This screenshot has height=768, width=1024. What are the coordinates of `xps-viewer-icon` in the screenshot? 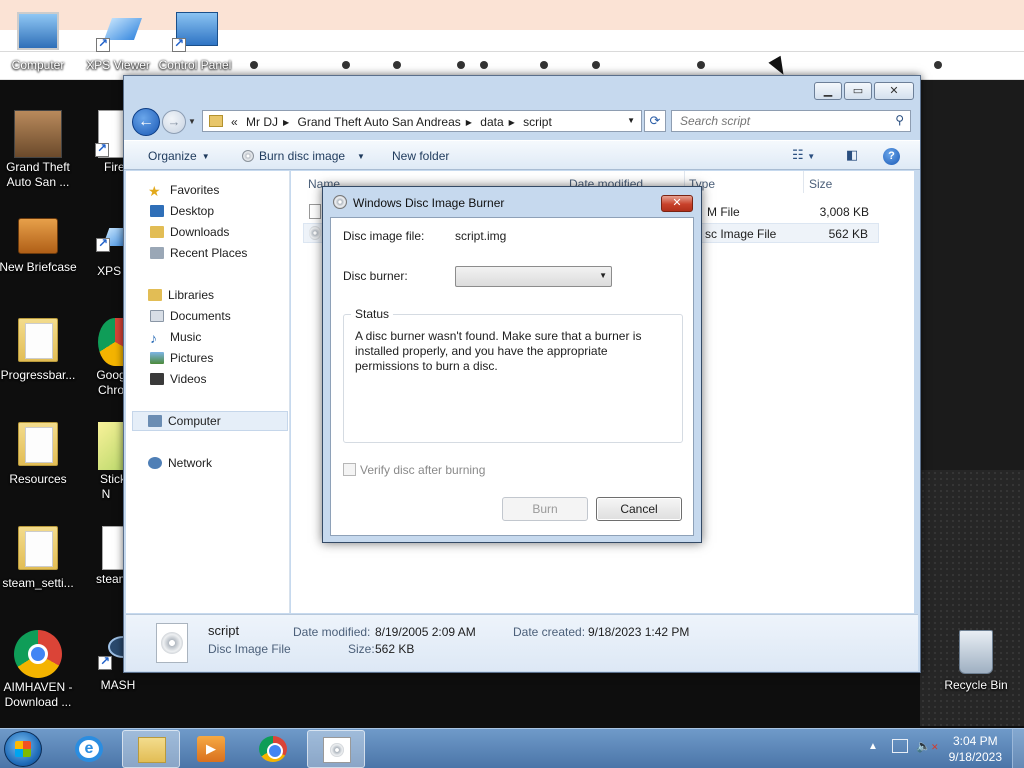 It's located at (119, 32).